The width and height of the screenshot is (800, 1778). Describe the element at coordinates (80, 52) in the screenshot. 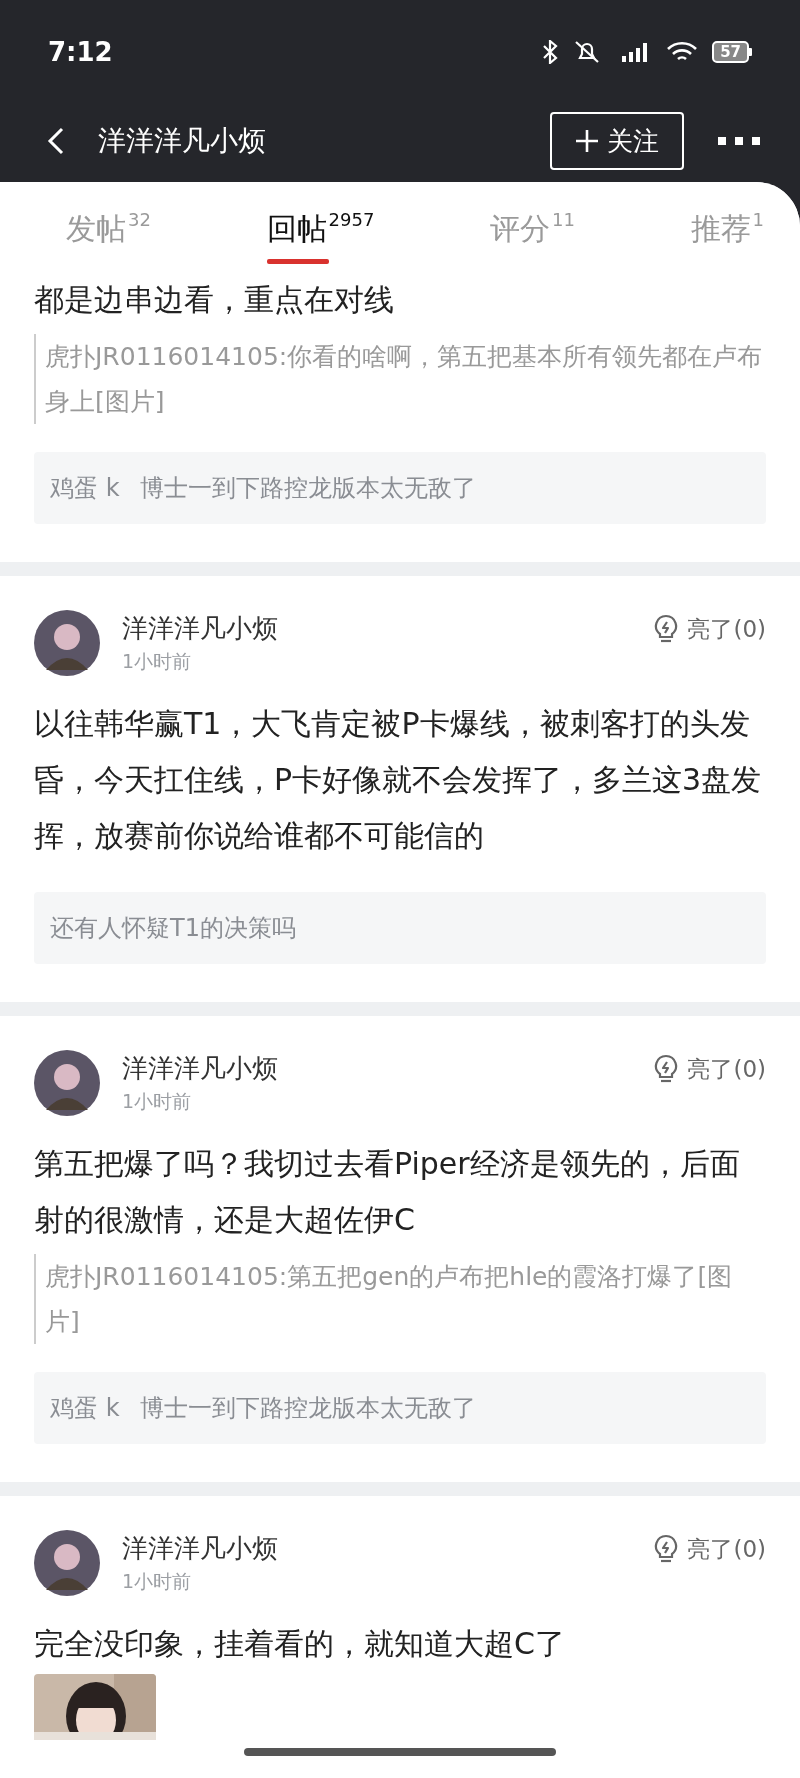

I see `status-time: 7:12` at that location.